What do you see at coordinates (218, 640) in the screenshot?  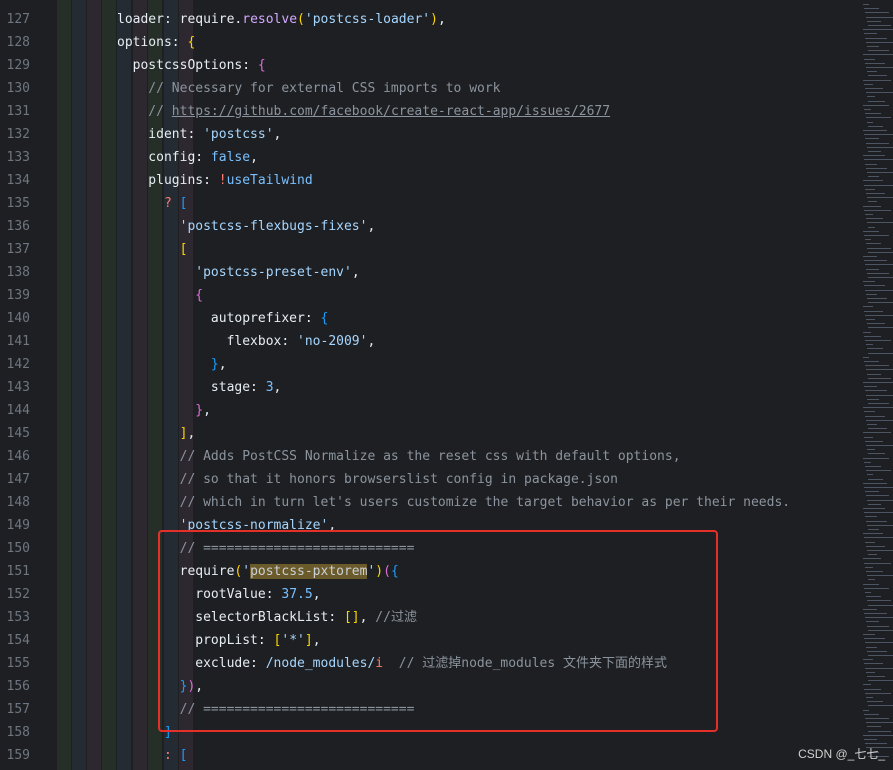 I see `code-line: propList: ['*'],` at bounding box center [218, 640].